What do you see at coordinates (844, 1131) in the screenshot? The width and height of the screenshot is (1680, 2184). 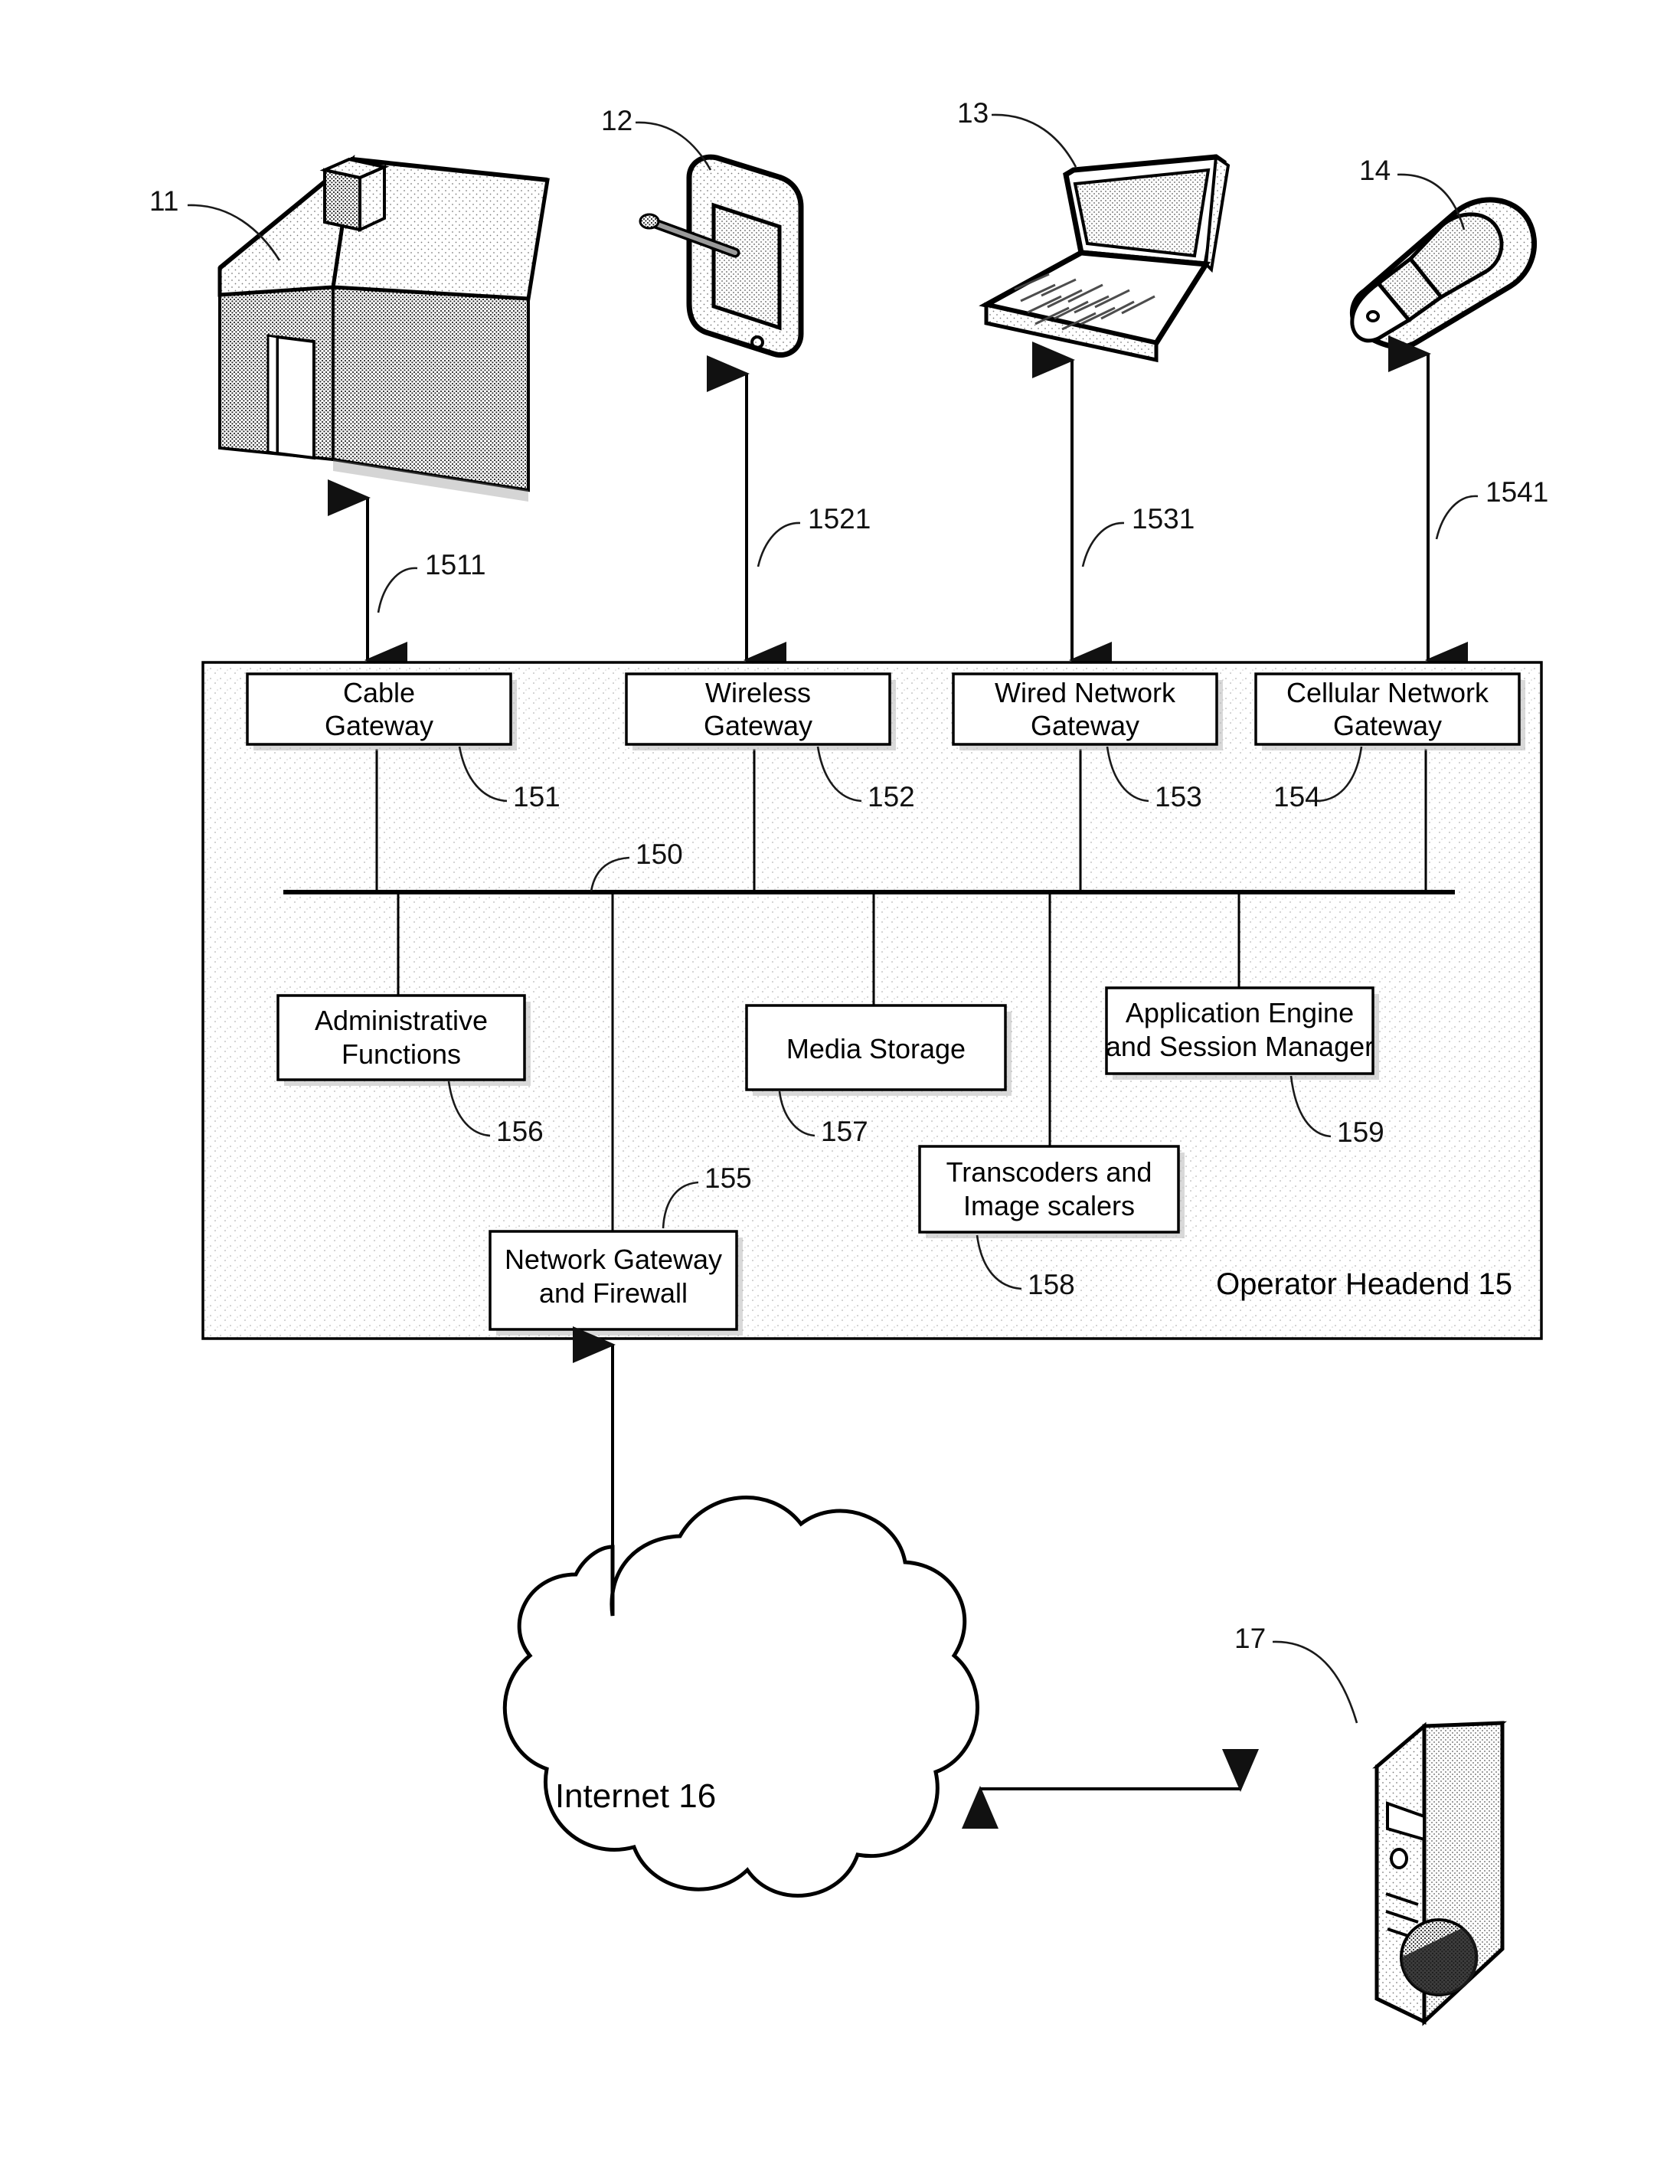 I see `ref-label-157: 157` at bounding box center [844, 1131].